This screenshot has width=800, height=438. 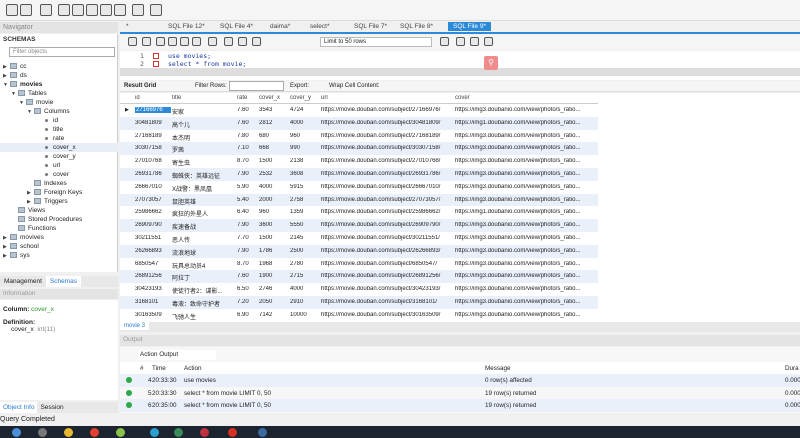 What do you see at coordinates (247, 289) in the screenshot?
I see `cell-rate: 6.50` at bounding box center [247, 289].